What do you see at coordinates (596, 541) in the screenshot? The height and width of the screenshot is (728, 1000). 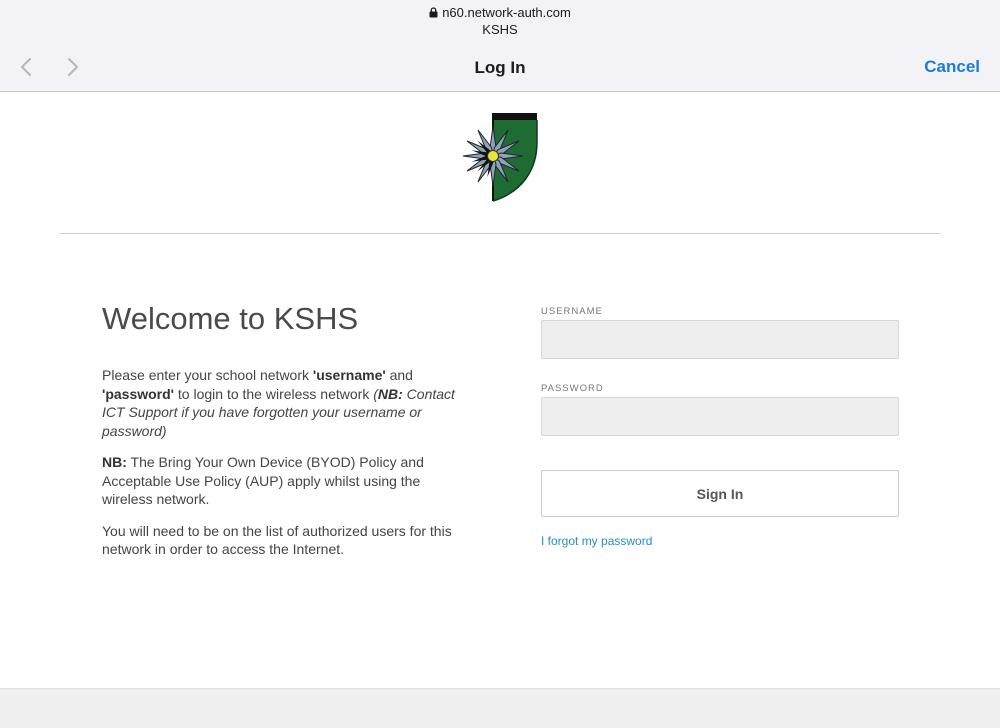 I see `forgot-password-link: I forgot my password` at bounding box center [596, 541].